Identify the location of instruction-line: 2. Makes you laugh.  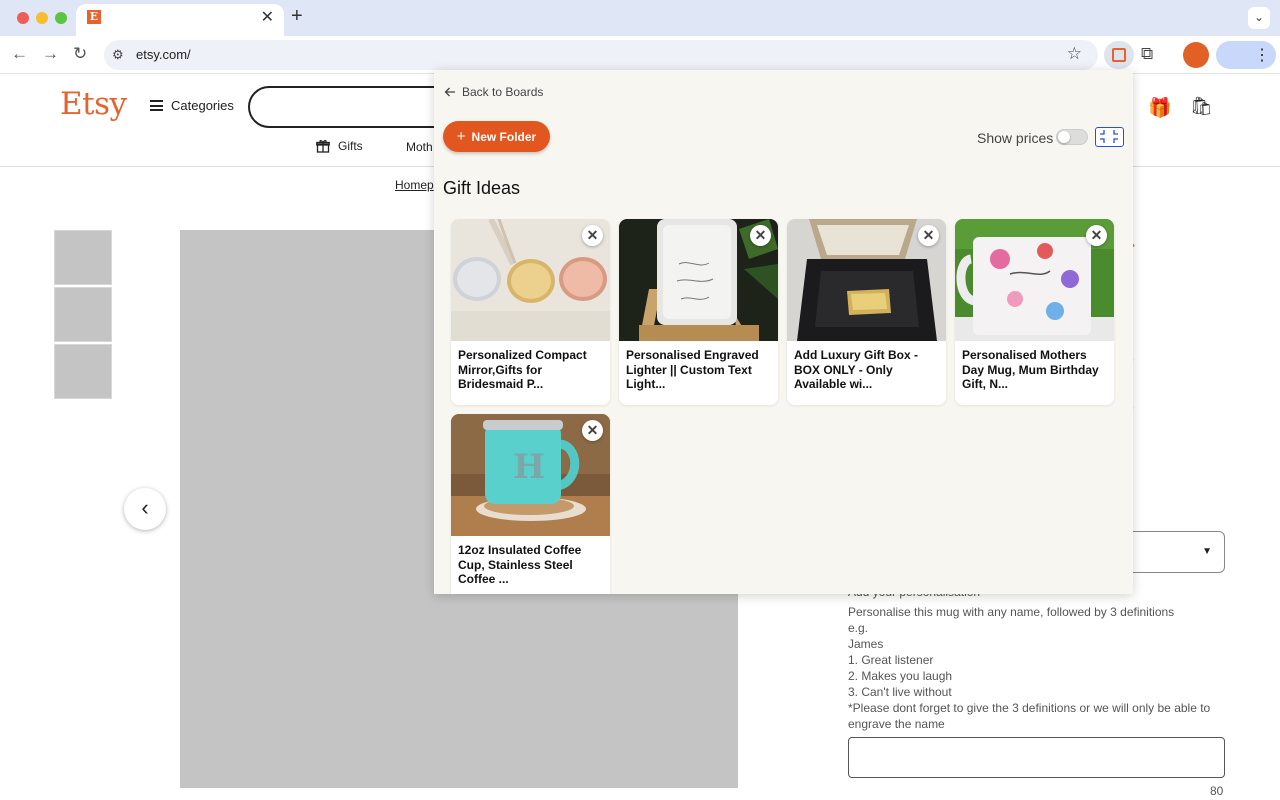
(900, 676).